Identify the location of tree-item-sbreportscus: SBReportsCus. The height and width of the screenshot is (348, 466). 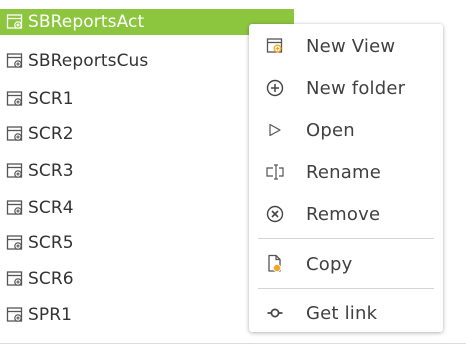
(77, 61).